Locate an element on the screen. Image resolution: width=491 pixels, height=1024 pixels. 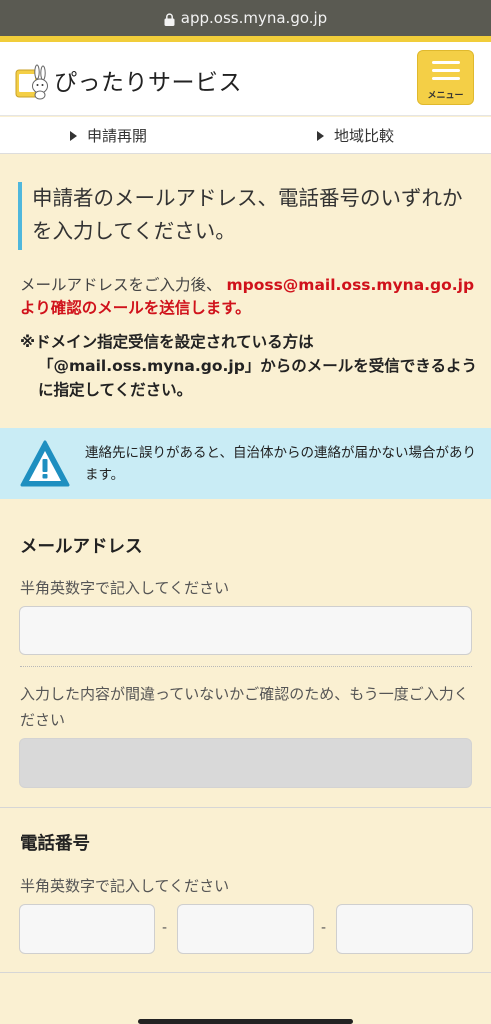
email-section-title: メールアドレス is located at coordinates (81, 547).